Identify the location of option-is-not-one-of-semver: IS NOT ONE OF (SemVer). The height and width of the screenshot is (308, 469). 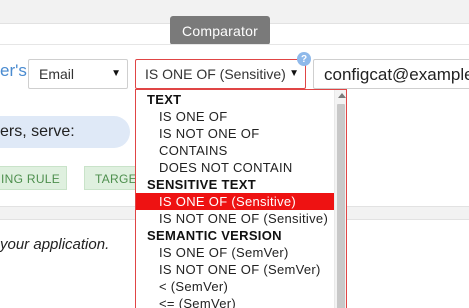
(235, 269).